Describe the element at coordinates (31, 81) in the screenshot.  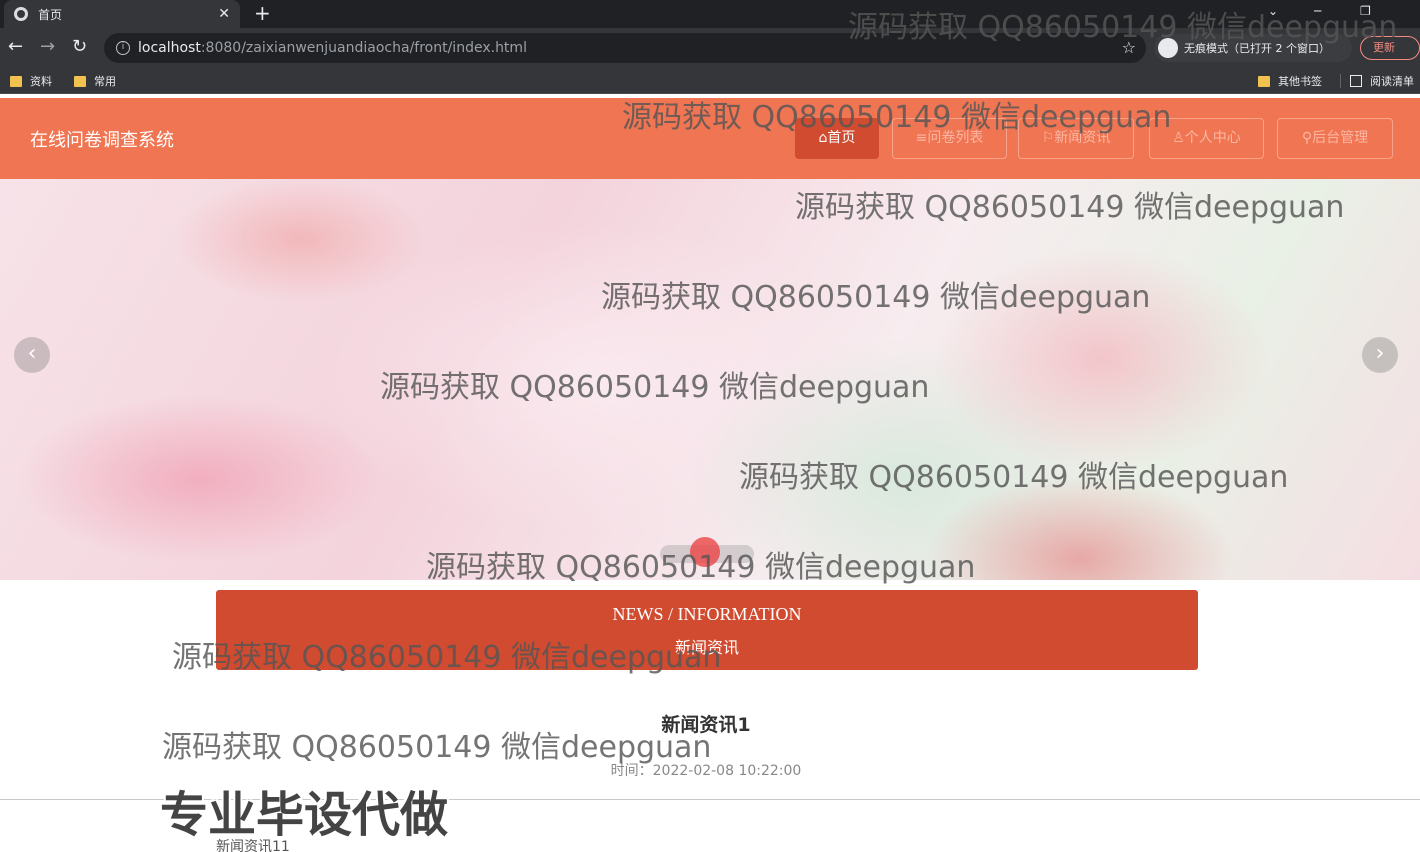
I see `bookmark-folder-ziliao: 资料` at that location.